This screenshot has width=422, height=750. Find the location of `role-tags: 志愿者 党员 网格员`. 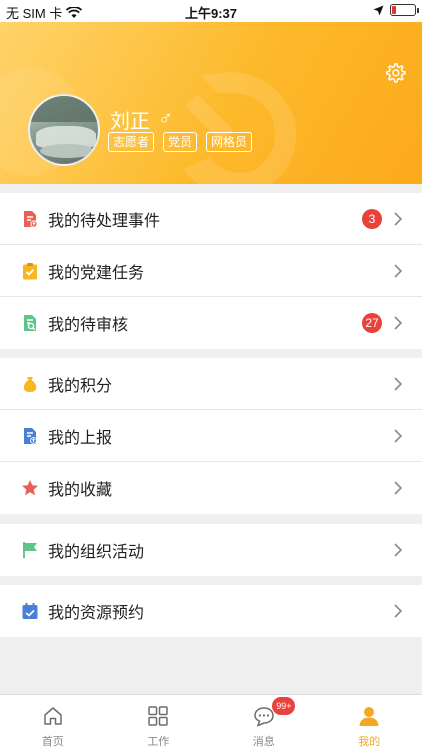

role-tags: 志愿者 党员 网格员 is located at coordinates (180, 142).